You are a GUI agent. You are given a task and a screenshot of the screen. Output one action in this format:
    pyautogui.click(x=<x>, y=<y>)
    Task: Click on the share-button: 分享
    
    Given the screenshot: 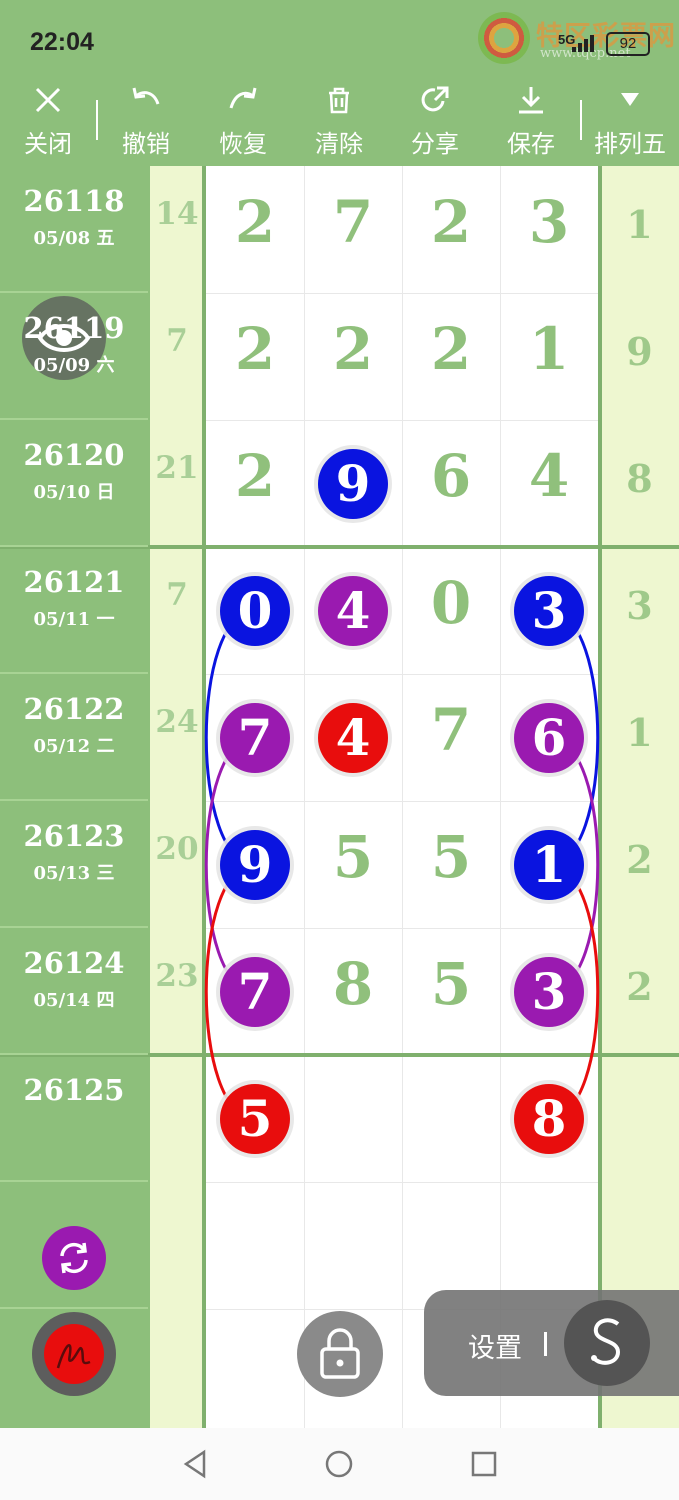 What is the action you would take?
    pyautogui.click(x=435, y=122)
    